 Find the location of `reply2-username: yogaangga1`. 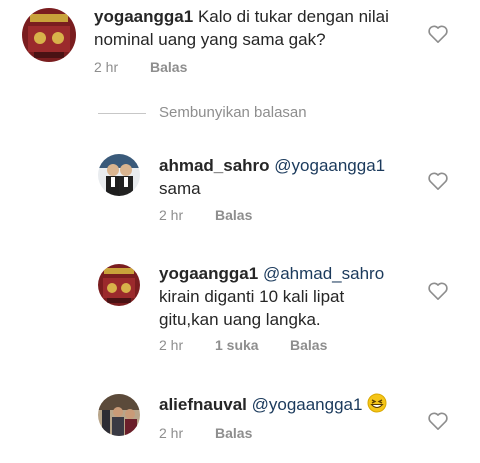

reply2-username: yogaangga1 is located at coordinates (208, 273).